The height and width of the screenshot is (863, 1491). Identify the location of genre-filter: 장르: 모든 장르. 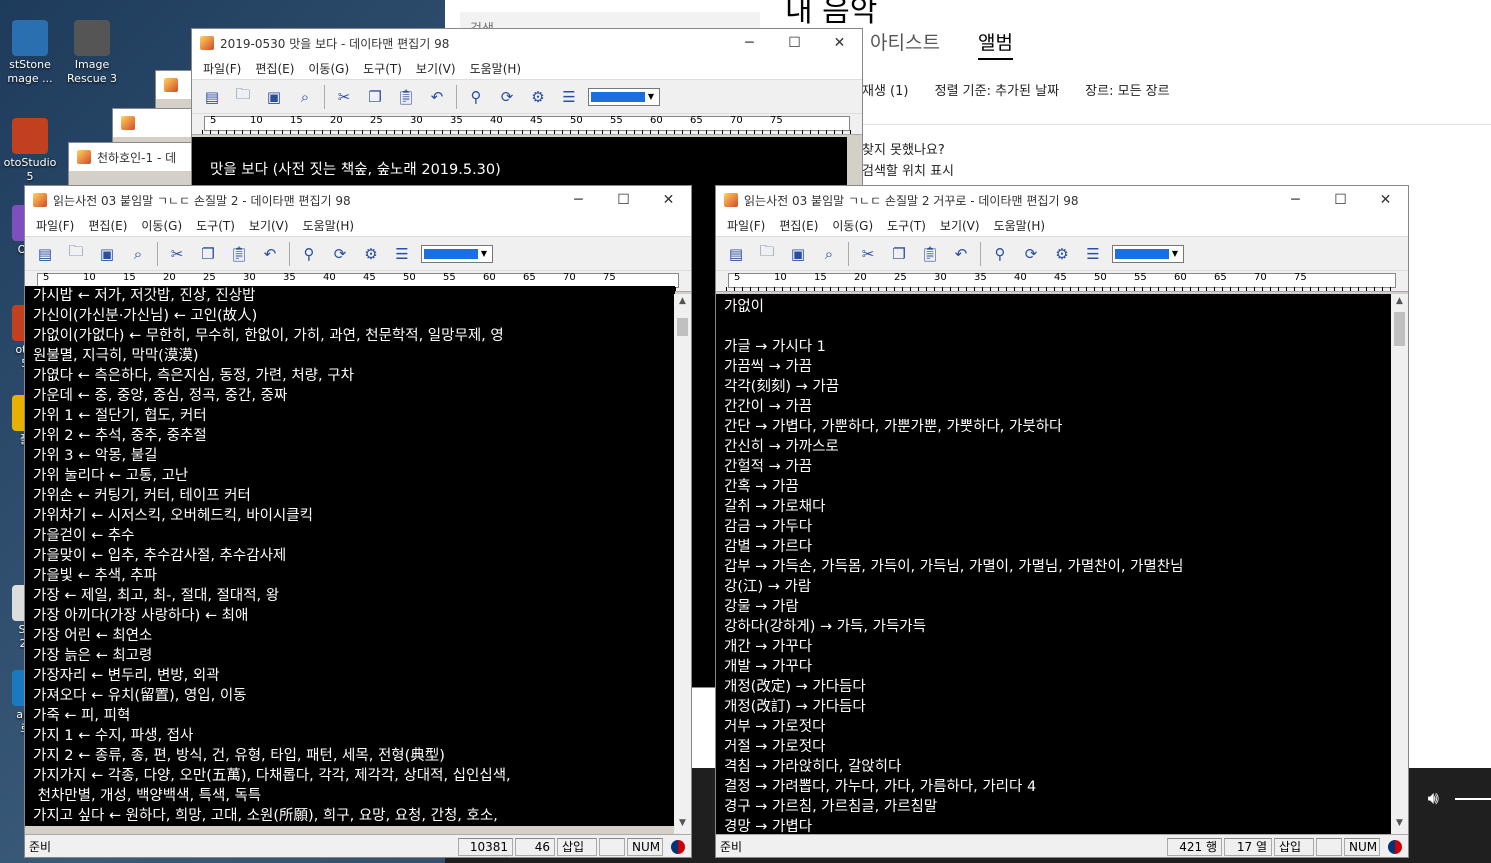
(1127, 91).